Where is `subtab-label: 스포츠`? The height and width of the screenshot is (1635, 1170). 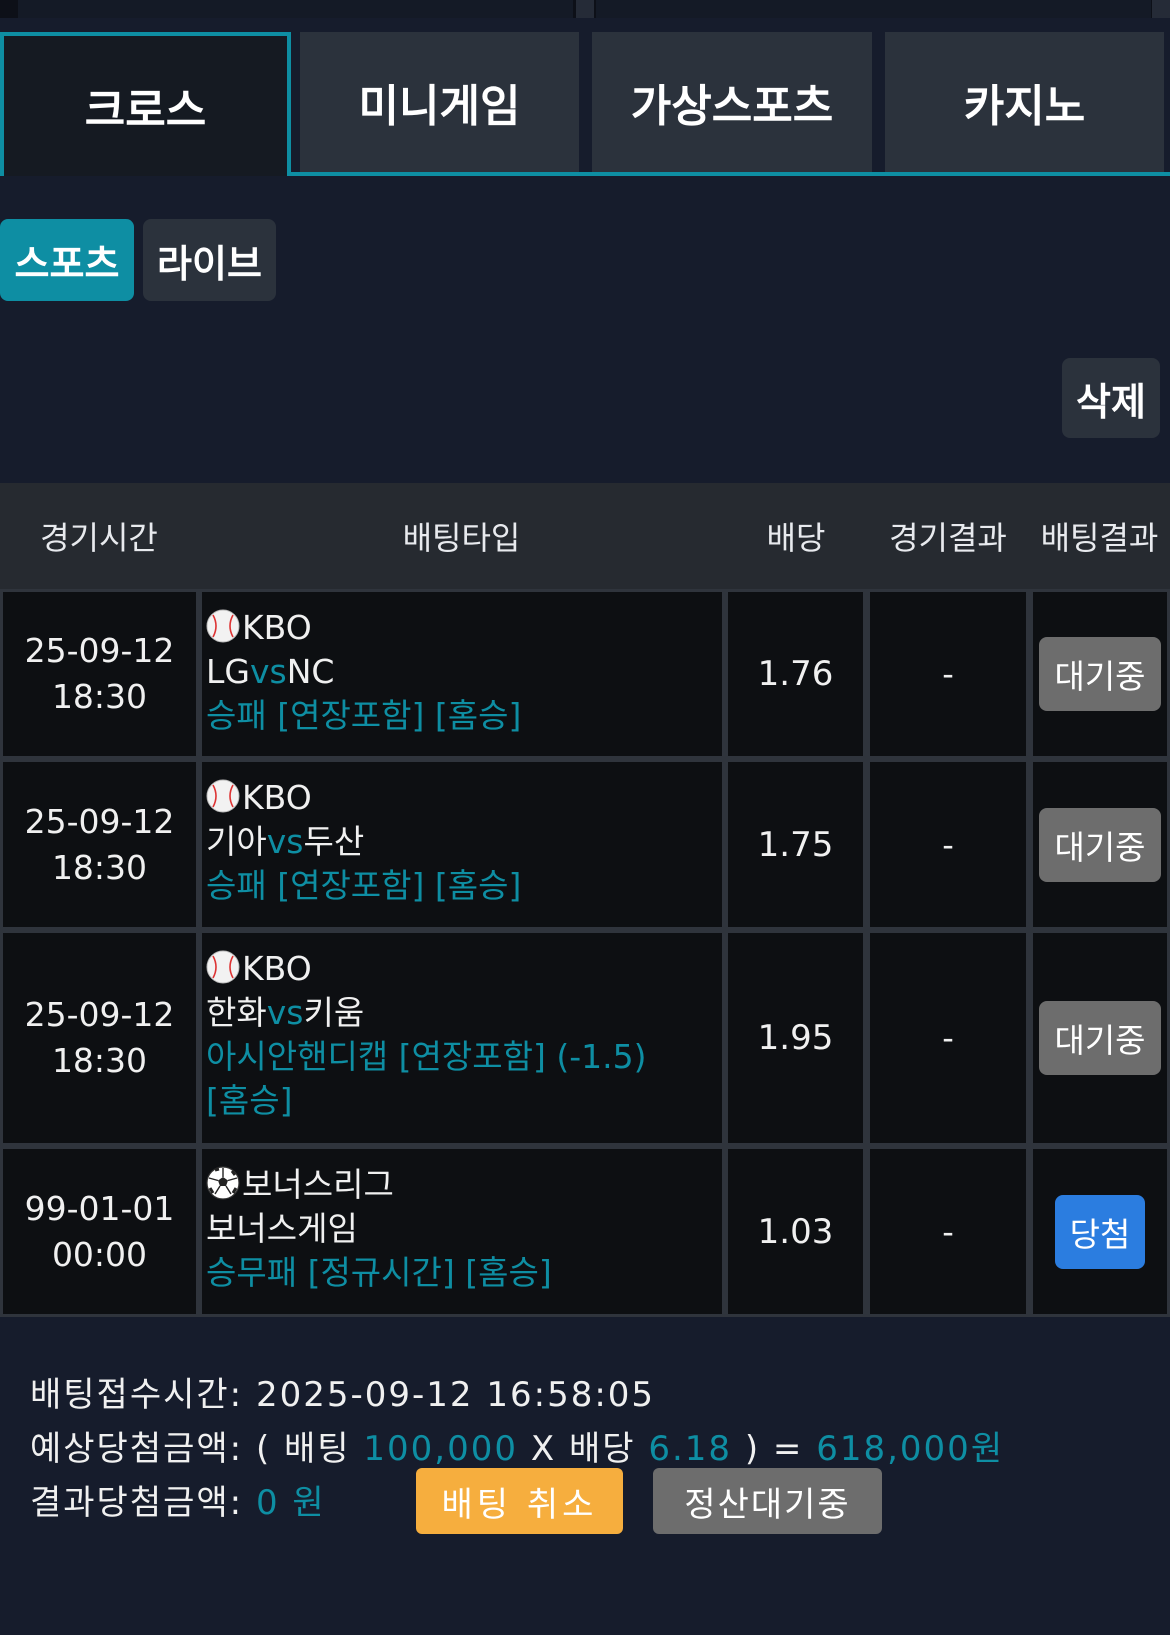 subtab-label: 스포츠 is located at coordinates (67, 263).